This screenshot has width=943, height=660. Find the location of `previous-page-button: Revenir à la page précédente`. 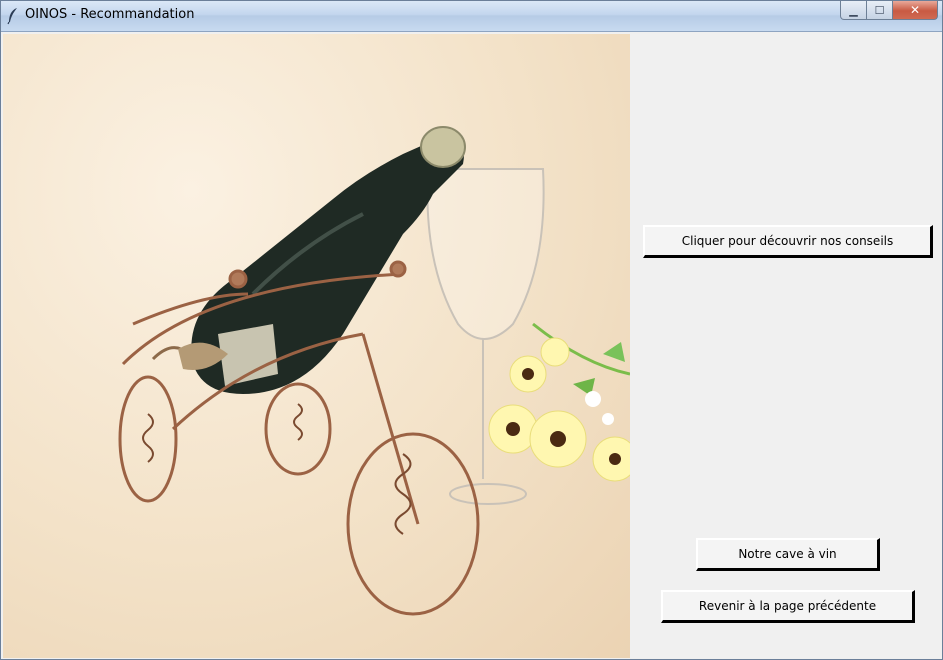

previous-page-button: Revenir à la page précédente is located at coordinates (788, 606).